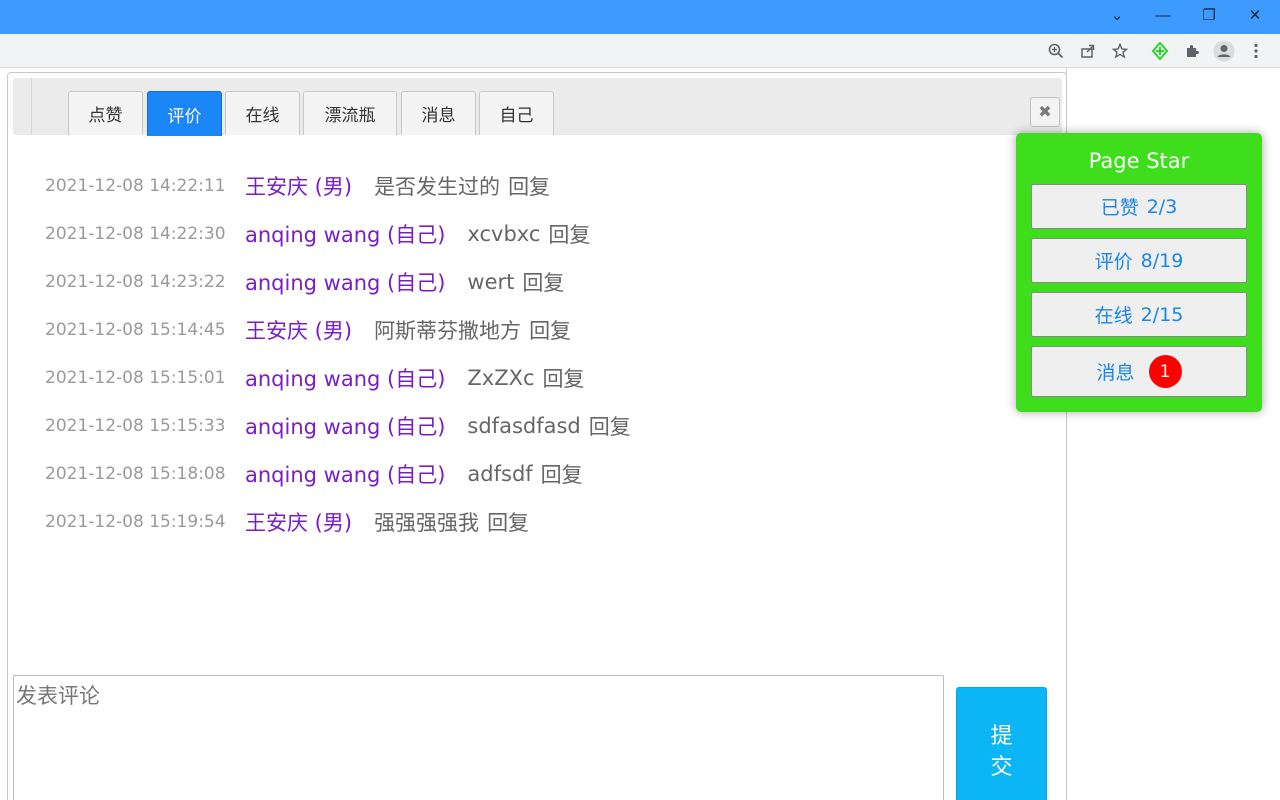 This screenshot has height=800, width=1280. What do you see at coordinates (135, 234) in the screenshot?
I see `comment-time: 2021-12-08 14:22:30` at bounding box center [135, 234].